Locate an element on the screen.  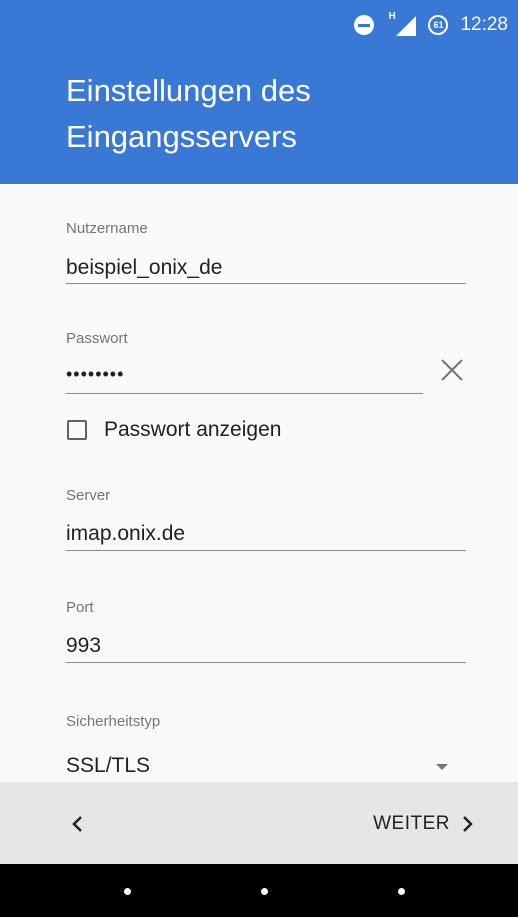
dropdown-arrow-icon is located at coordinates (442, 767).